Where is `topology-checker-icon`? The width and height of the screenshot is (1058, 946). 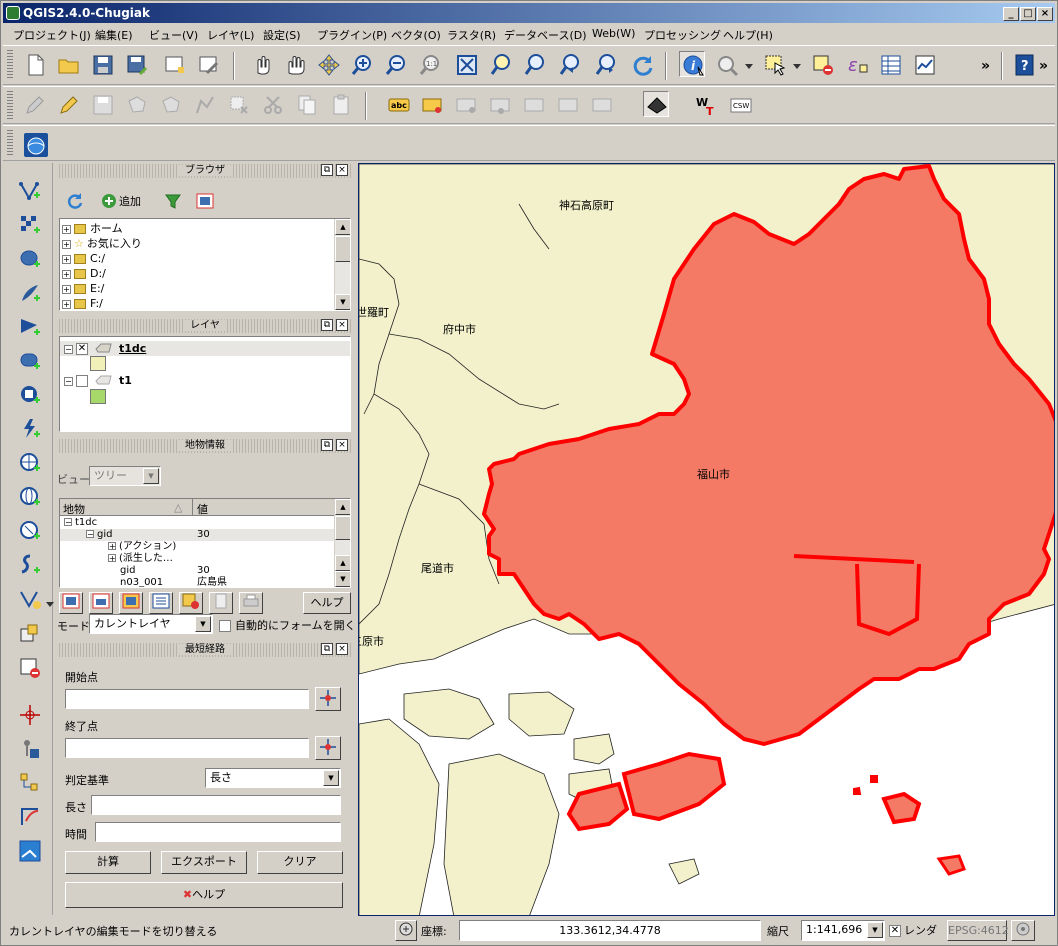 topology-checker-icon is located at coordinates (29, 782).